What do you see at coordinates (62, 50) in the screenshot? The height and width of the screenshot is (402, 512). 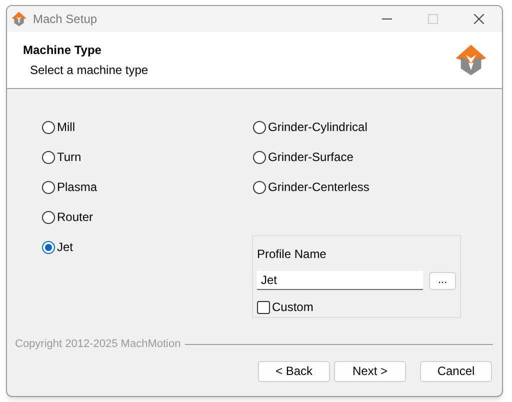 I see `header-title: Machine Type` at bounding box center [62, 50].